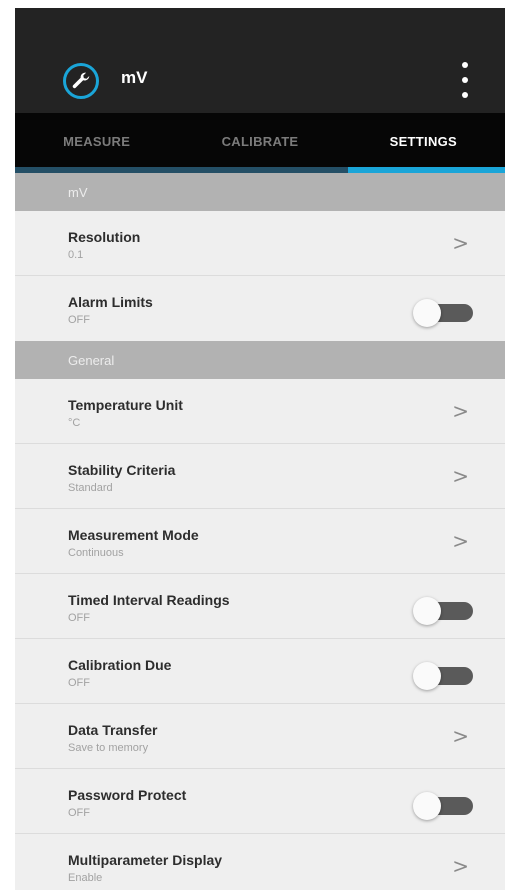 The image size is (505, 890). I want to click on setting-calibration-due: Calibration Due OFF, so click(260, 671).